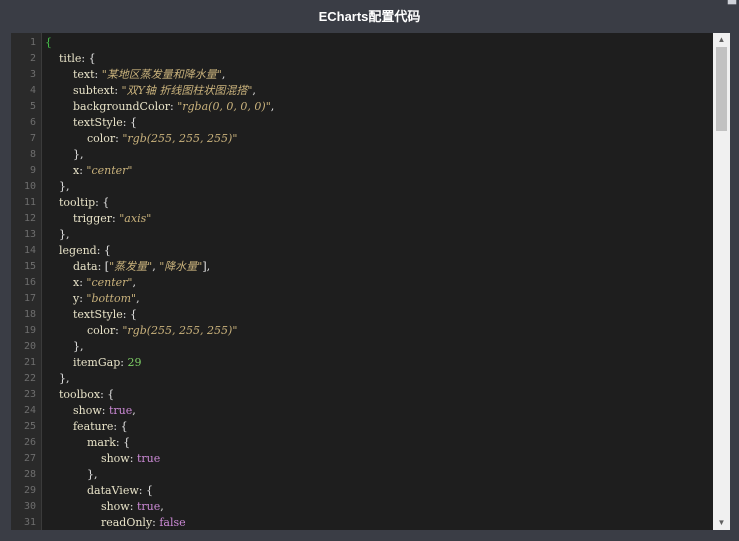  What do you see at coordinates (32, 74) in the screenshot?
I see `line-number: 3` at bounding box center [32, 74].